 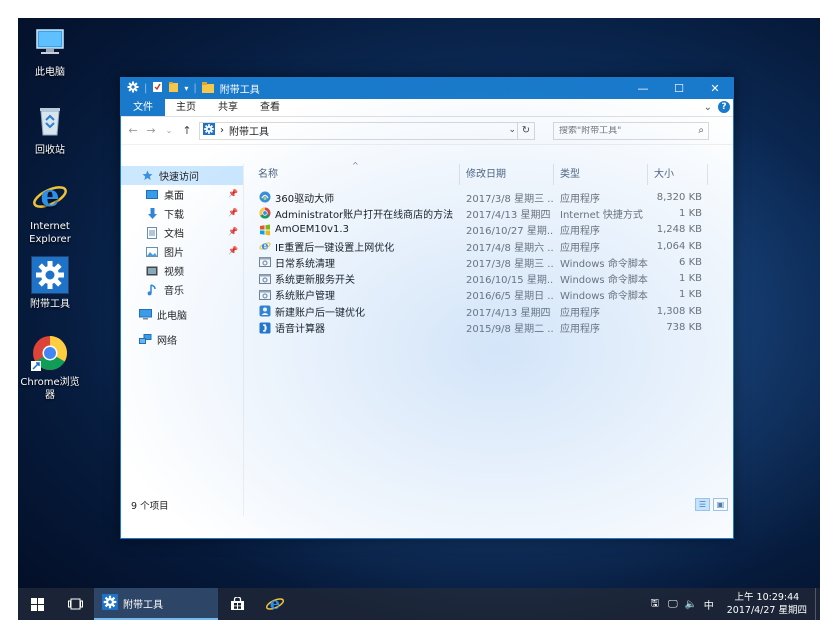 What do you see at coordinates (50, 51) in the screenshot?
I see `desktop-icon-this-pc: 此电脑` at bounding box center [50, 51].